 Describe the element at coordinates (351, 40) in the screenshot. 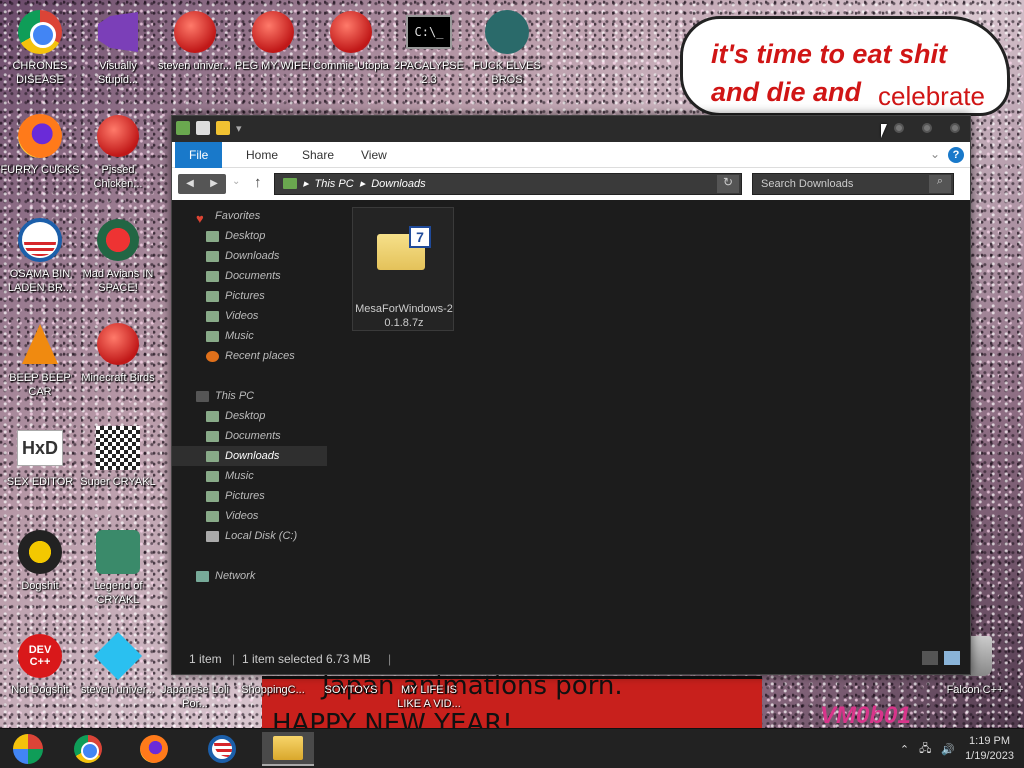

I see `desktop-icon: Commie Utopia` at that location.